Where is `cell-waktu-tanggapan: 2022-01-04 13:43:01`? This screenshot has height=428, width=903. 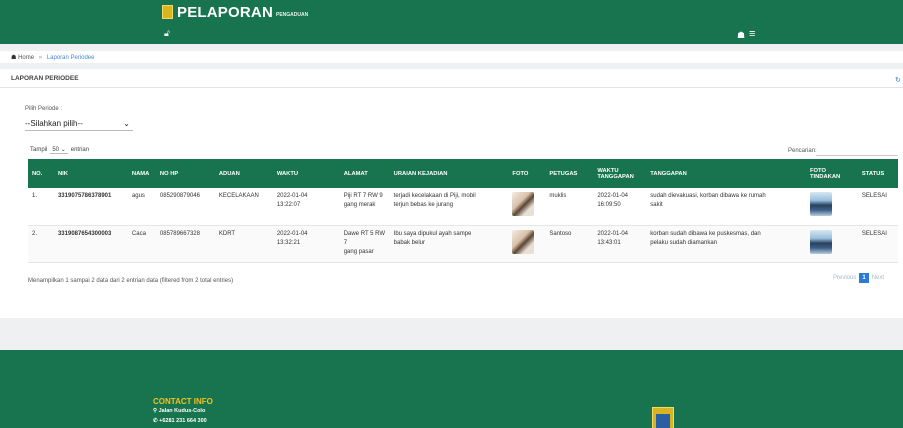
cell-waktu-tanggapan: 2022-01-04 13:43:01 is located at coordinates (619, 243).